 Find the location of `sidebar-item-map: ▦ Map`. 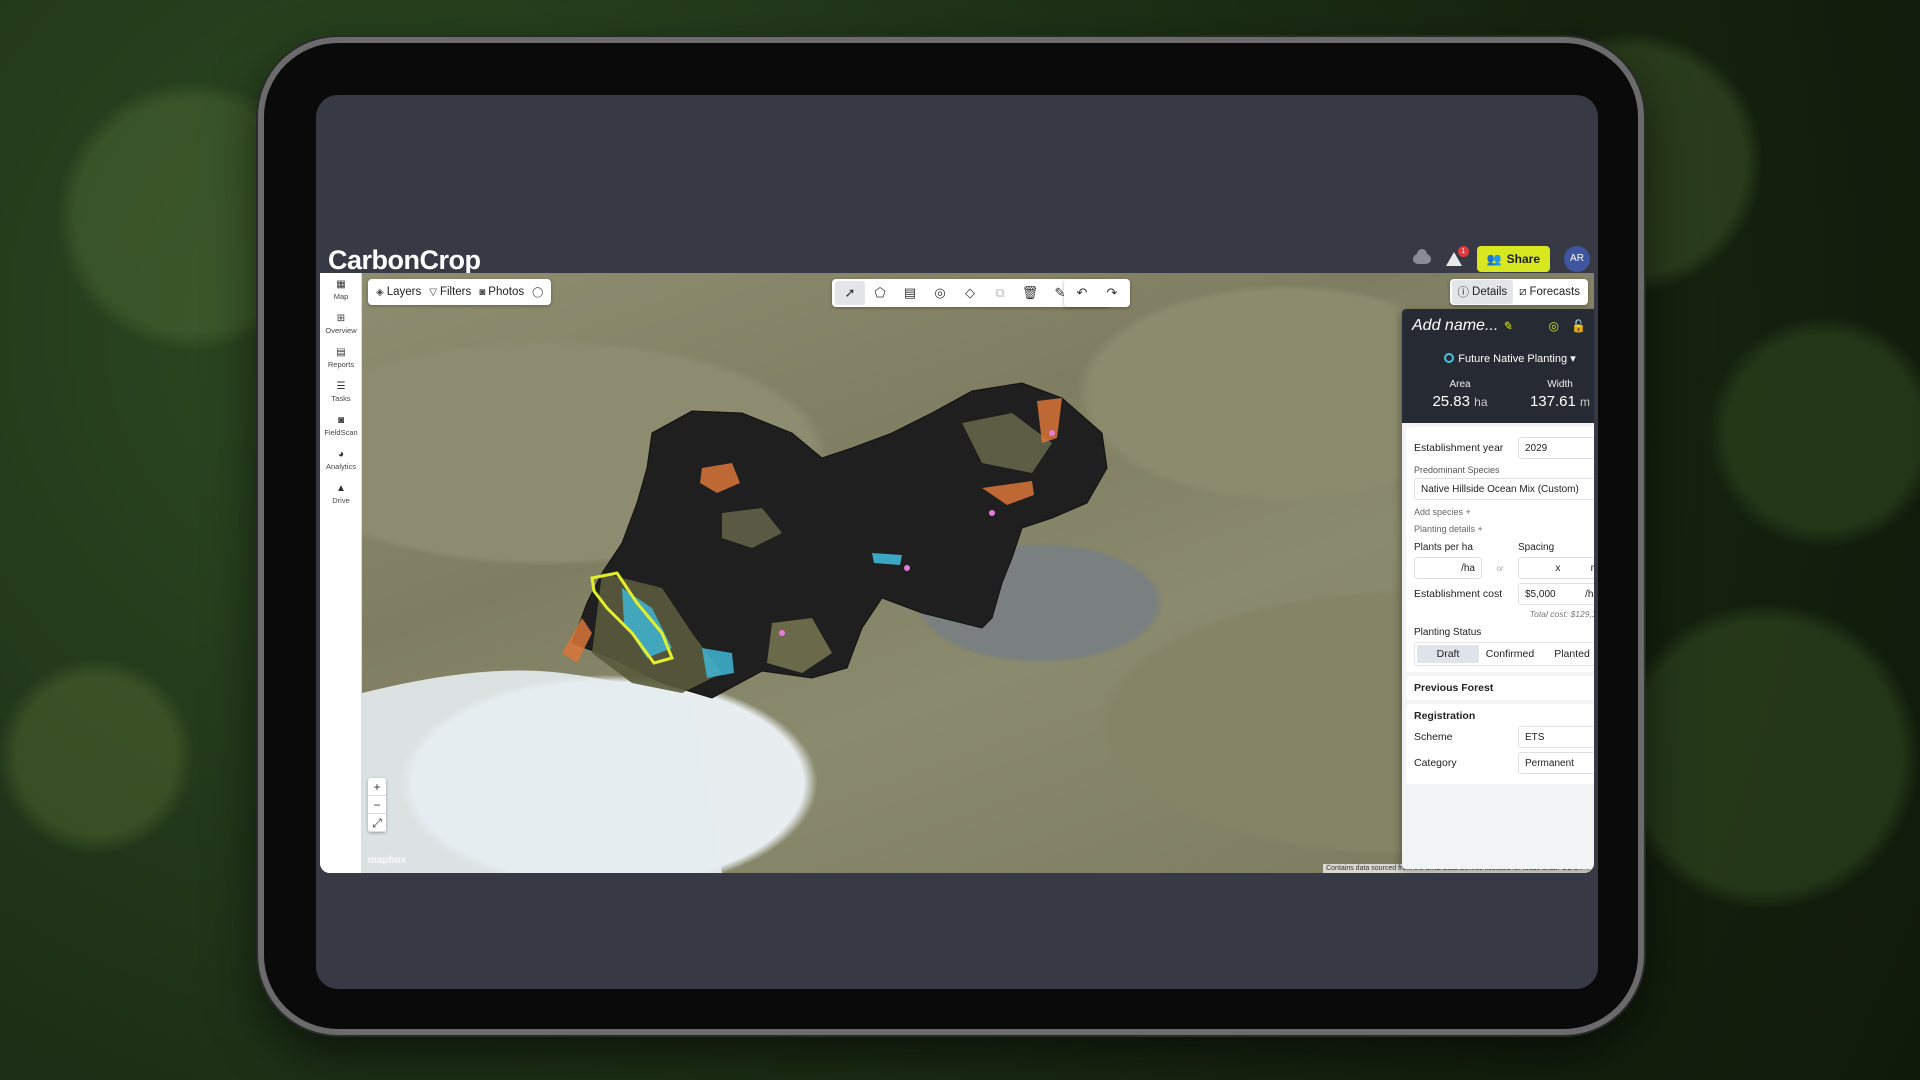

sidebar-item-map: ▦ Map is located at coordinates (341, 290).